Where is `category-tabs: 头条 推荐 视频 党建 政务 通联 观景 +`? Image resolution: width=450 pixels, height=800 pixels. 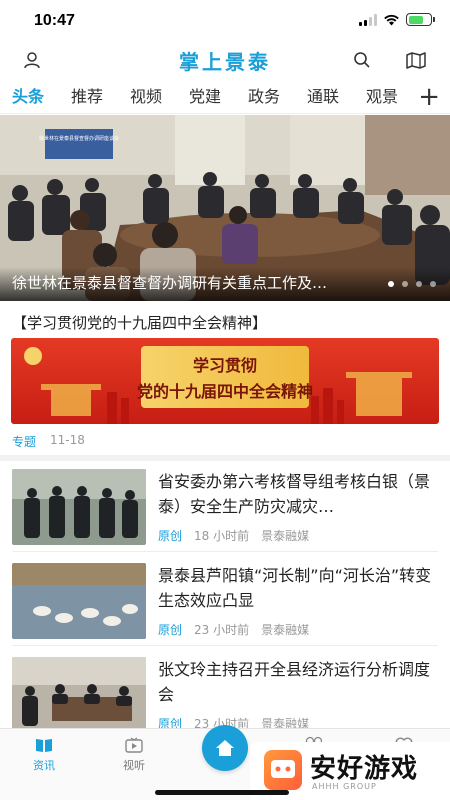 category-tabs: 头条 推荐 视频 党建 政务 通联 观景 + is located at coordinates (225, 98).